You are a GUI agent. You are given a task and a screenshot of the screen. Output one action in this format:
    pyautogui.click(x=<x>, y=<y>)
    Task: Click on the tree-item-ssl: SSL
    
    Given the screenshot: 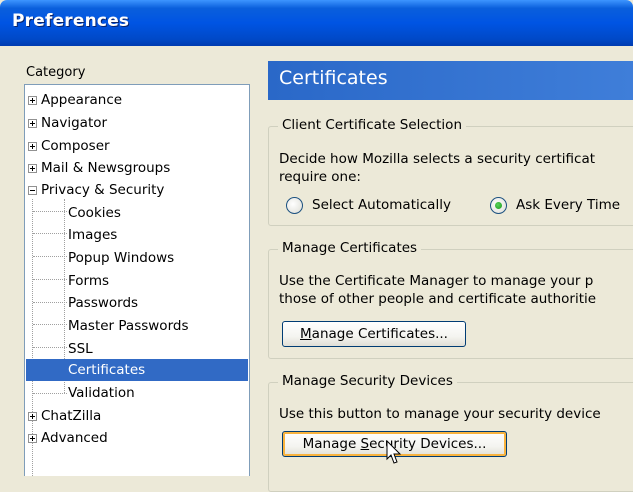 What is the action you would take?
    pyautogui.click(x=80, y=349)
    